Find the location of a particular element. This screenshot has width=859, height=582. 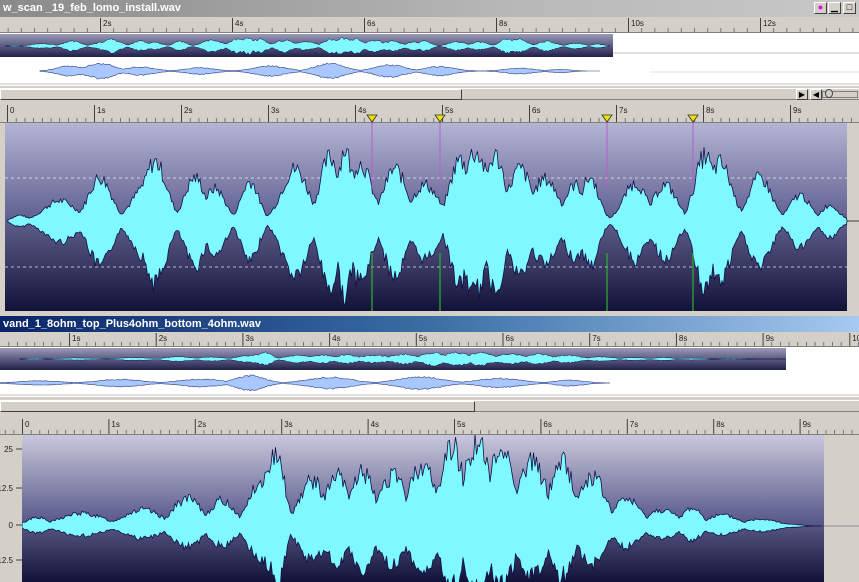

ov2-ruler-tick-label: 7s is located at coordinates (596, 338).